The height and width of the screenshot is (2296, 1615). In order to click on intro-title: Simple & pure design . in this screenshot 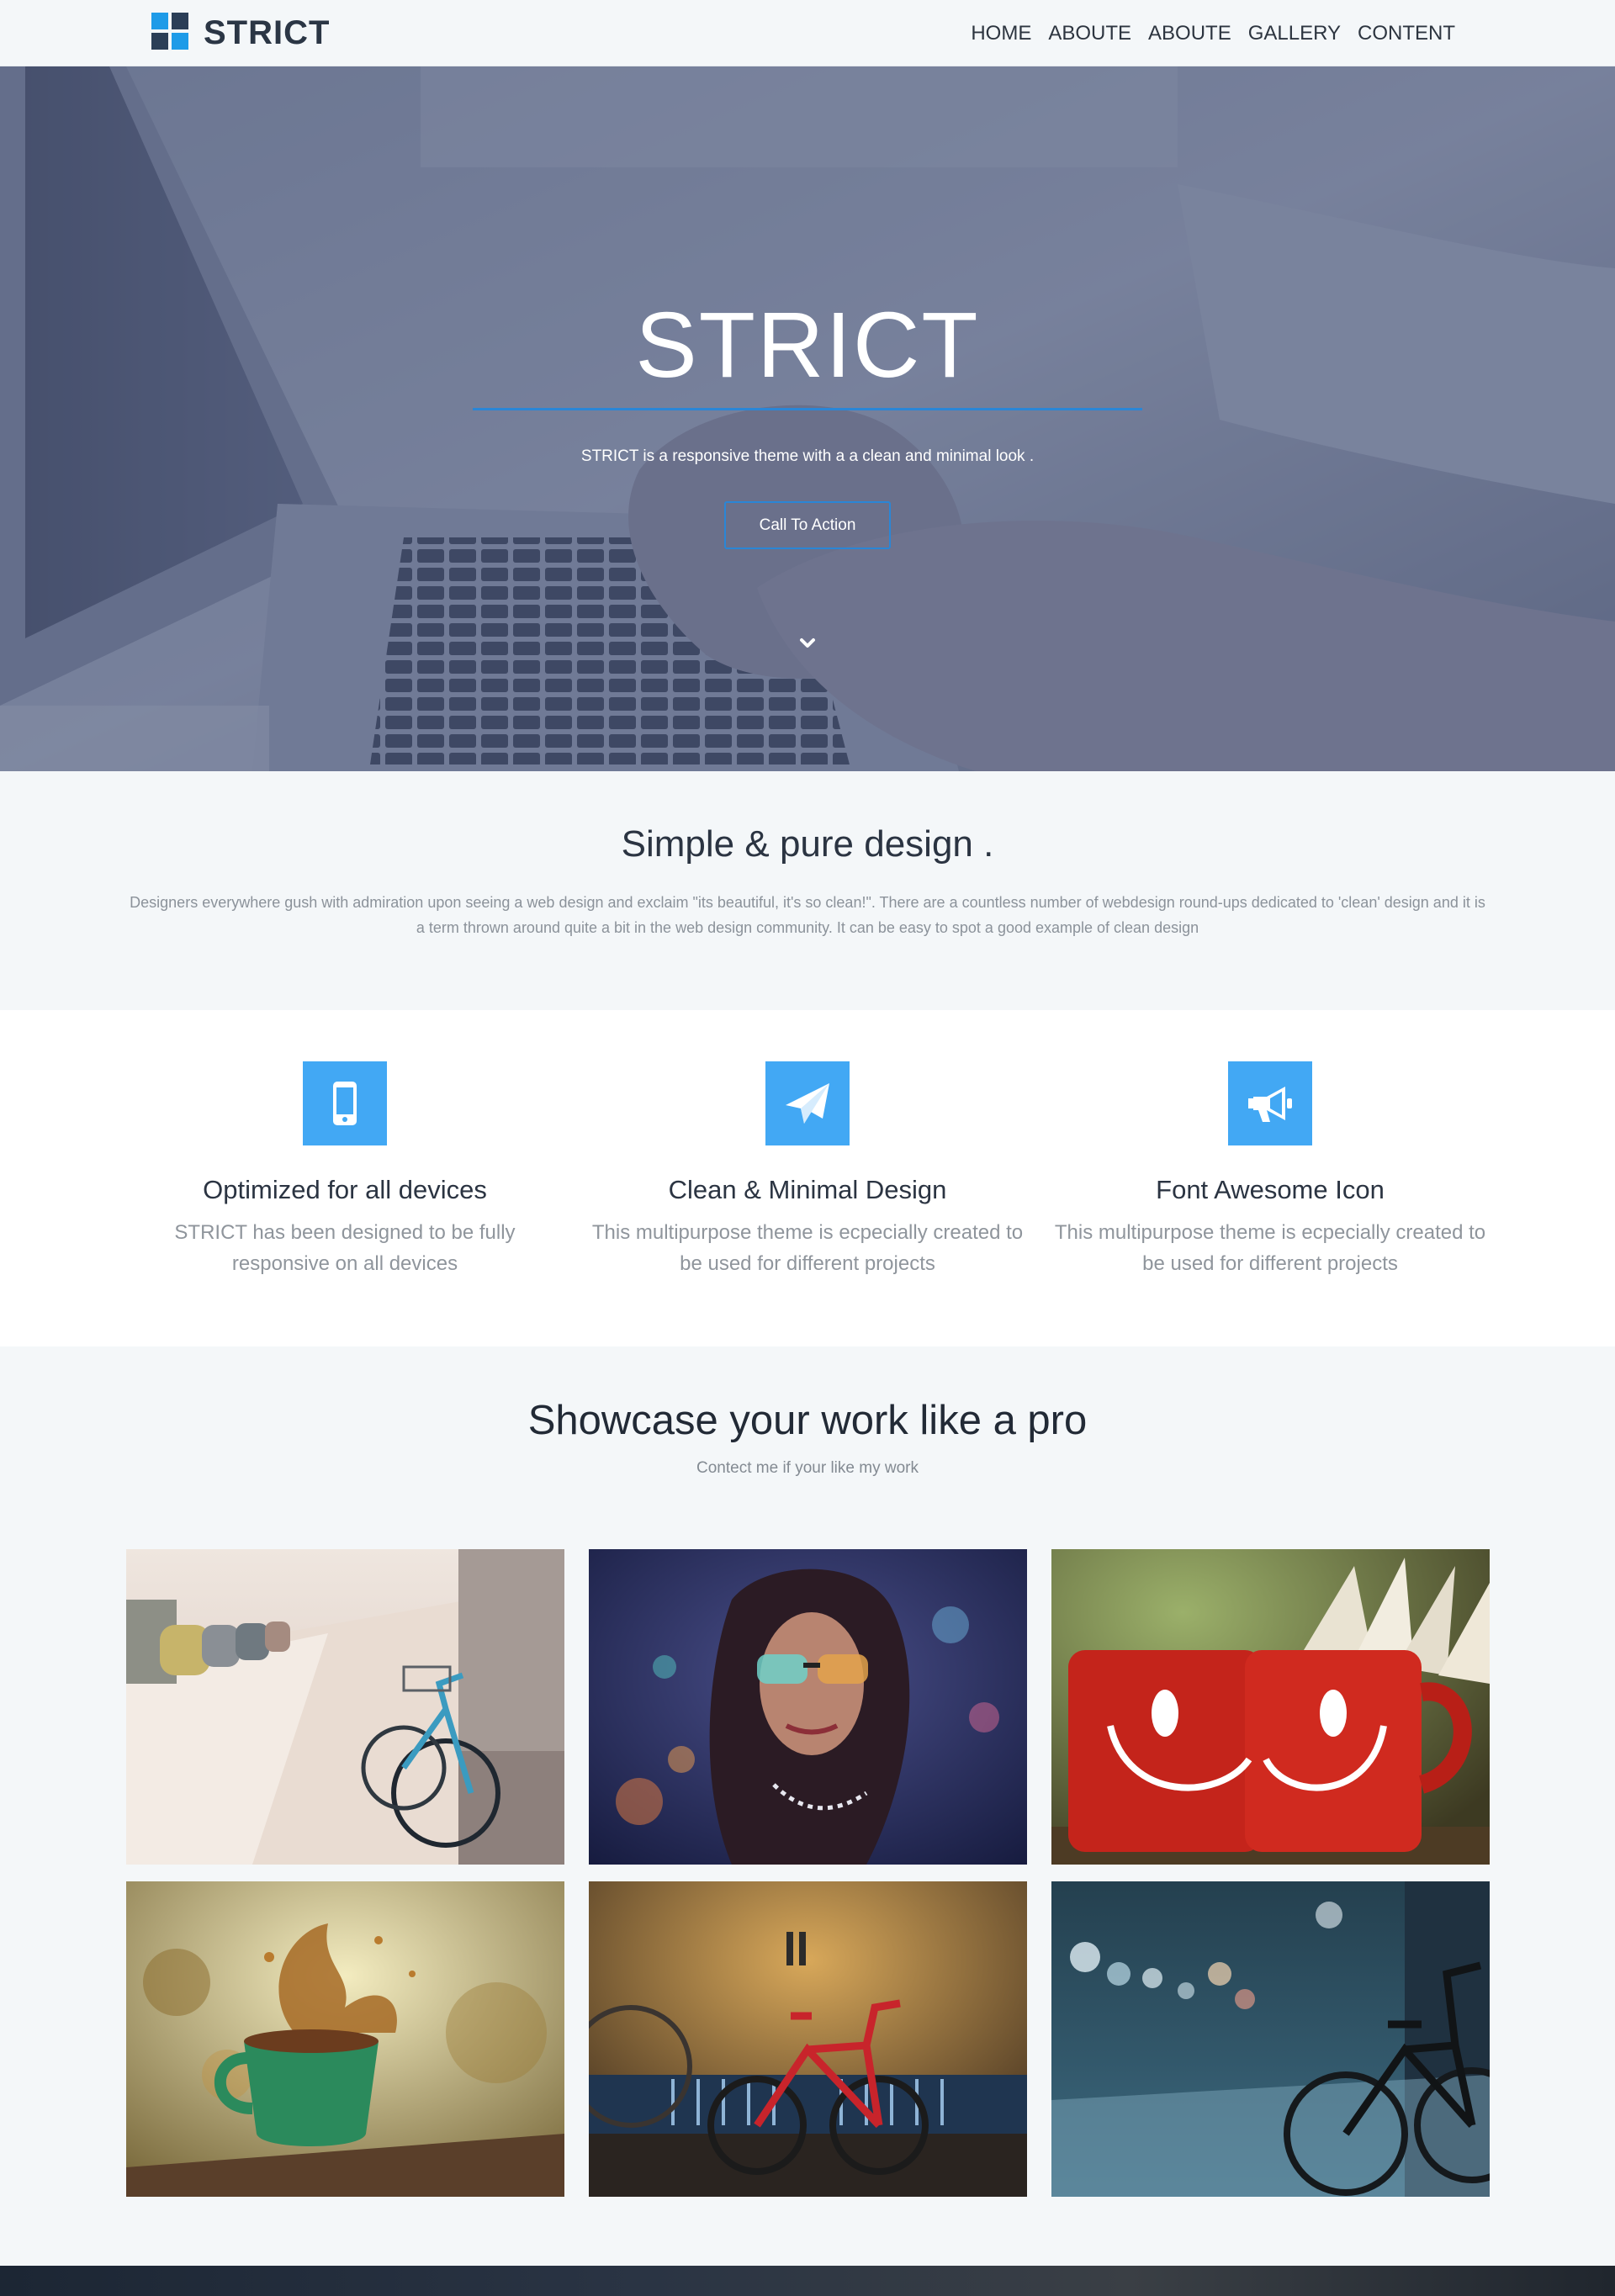, I will do `click(807, 844)`.